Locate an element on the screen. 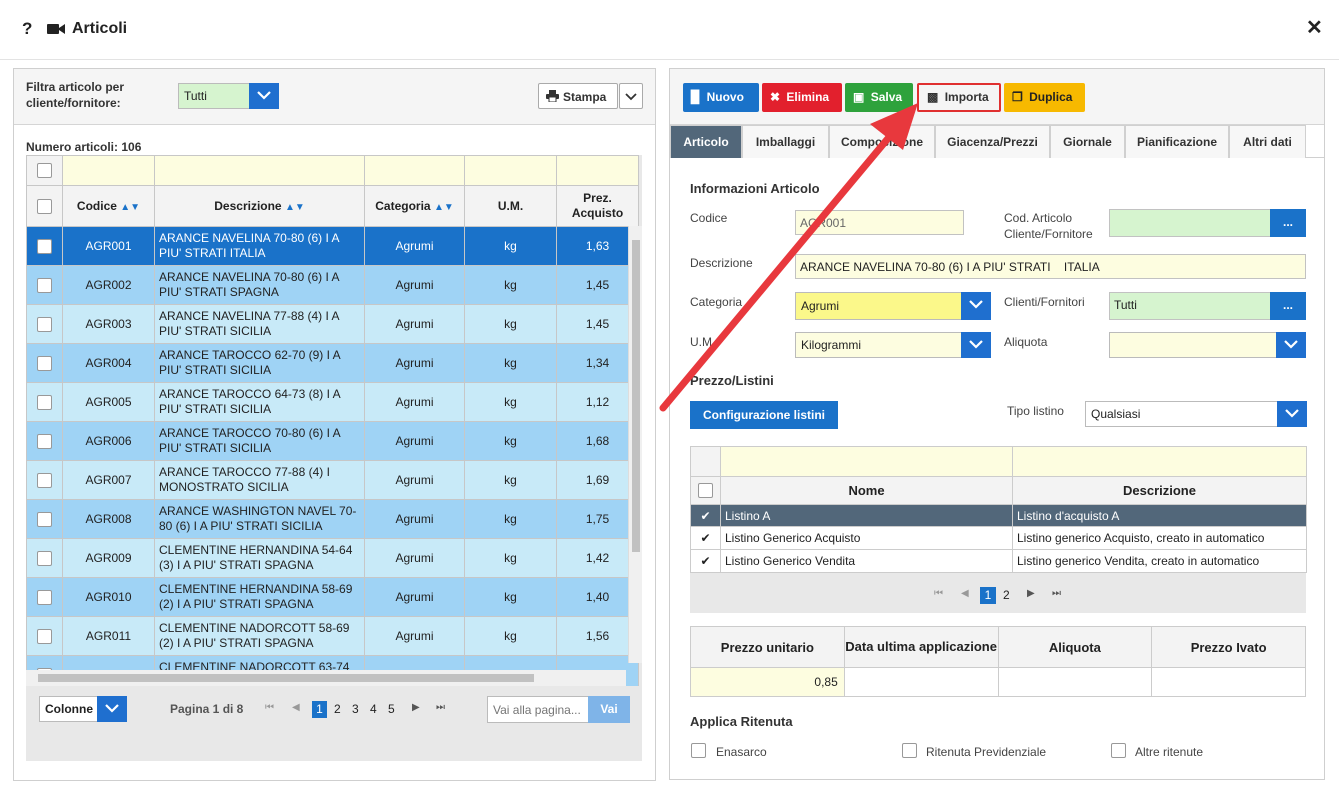 This screenshot has height=795, width=1339. column-header-prezzo: Prez. Acquisto is located at coordinates (597, 206).